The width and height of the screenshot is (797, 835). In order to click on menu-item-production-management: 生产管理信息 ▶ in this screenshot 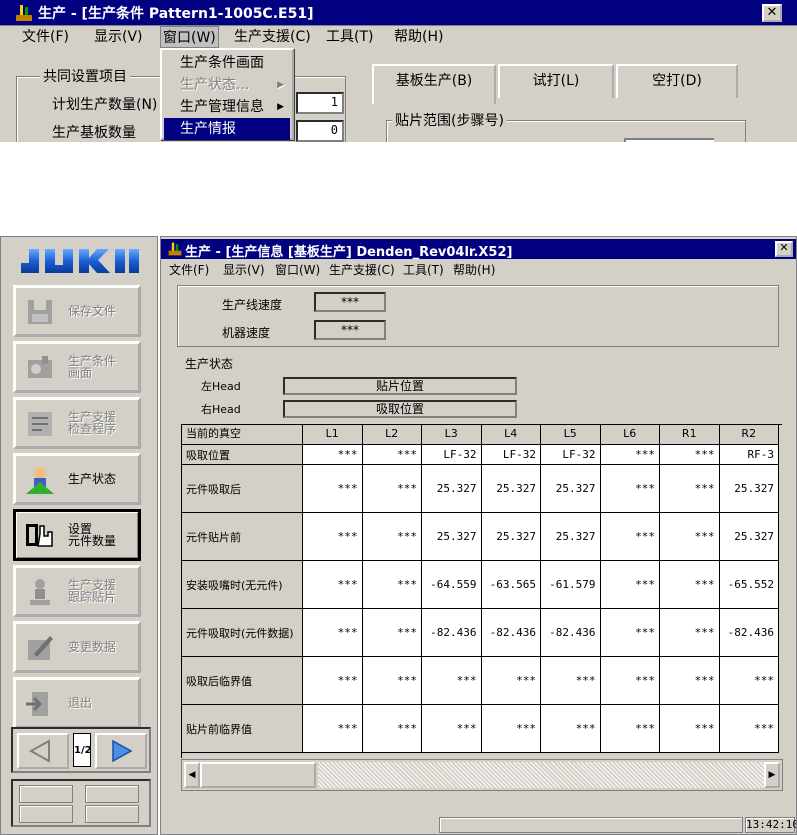, I will do `click(227, 107)`.